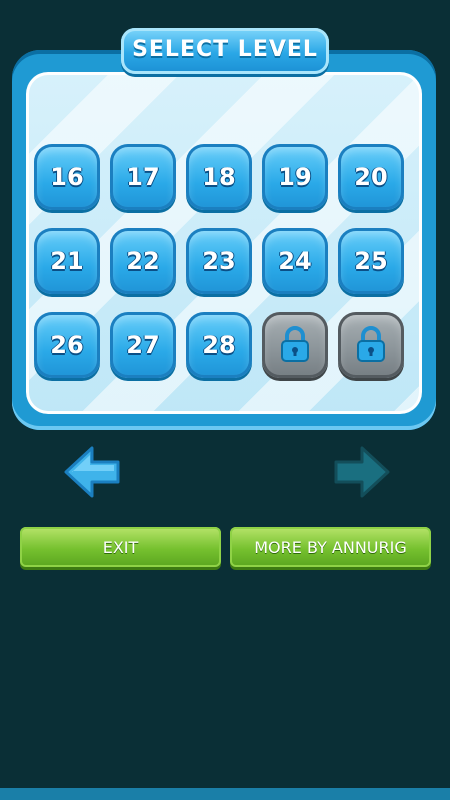  Describe the element at coordinates (225, 794) in the screenshot. I see `bottom-bar` at that location.